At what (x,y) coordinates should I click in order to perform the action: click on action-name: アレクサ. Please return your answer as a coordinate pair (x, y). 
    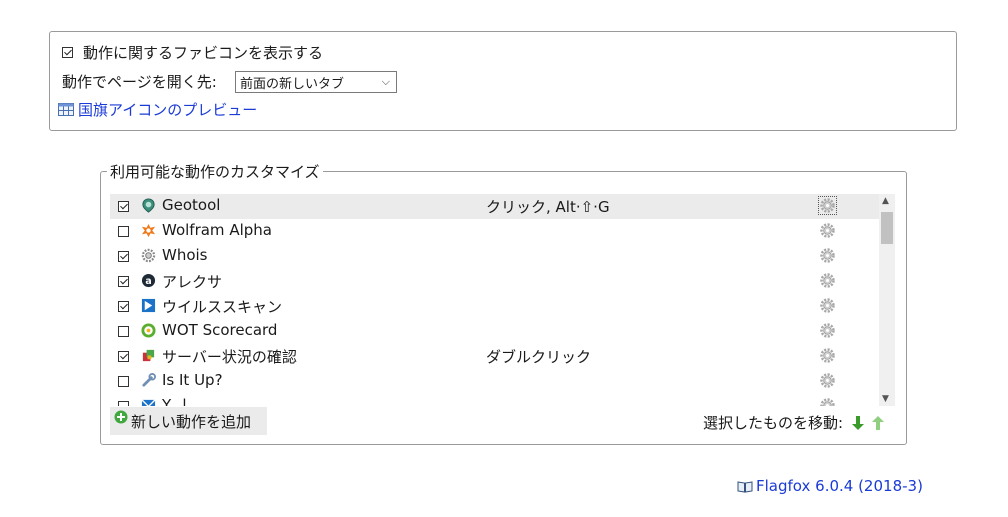
    Looking at the image, I should click on (192, 282).